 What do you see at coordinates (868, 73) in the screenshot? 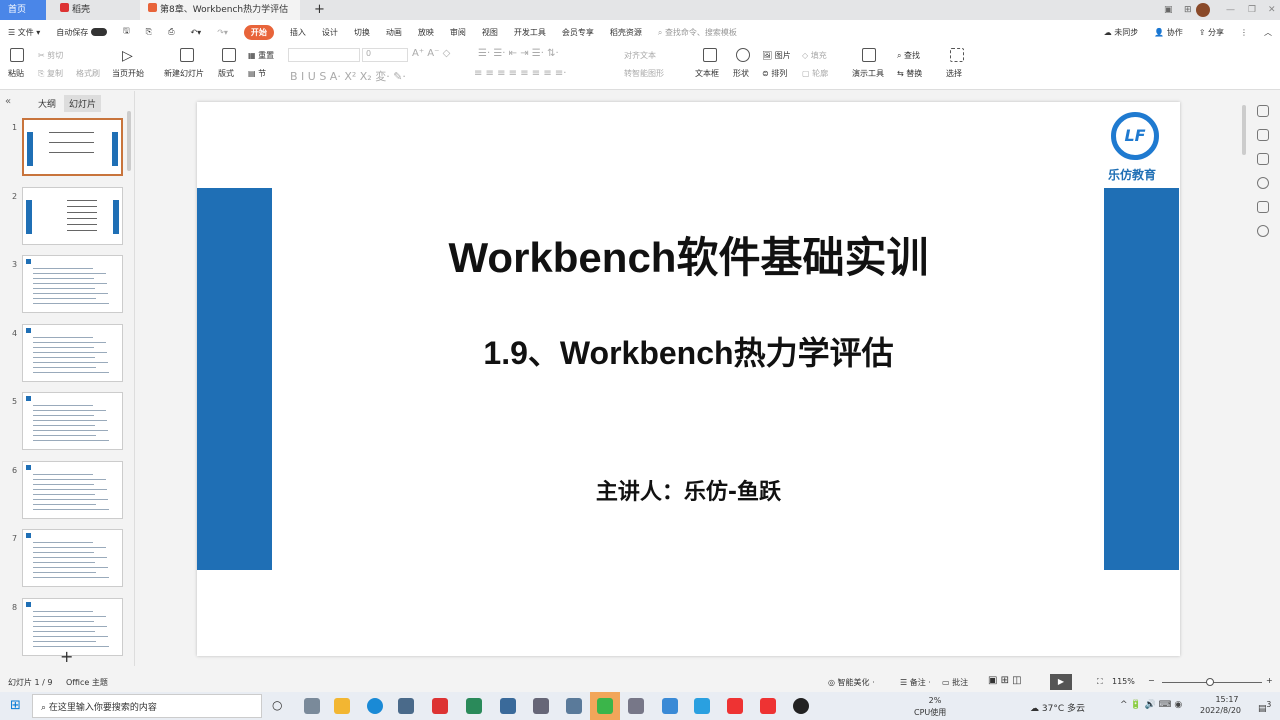
I see `presentation-tools-button: 演示工具` at bounding box center [868, 73].